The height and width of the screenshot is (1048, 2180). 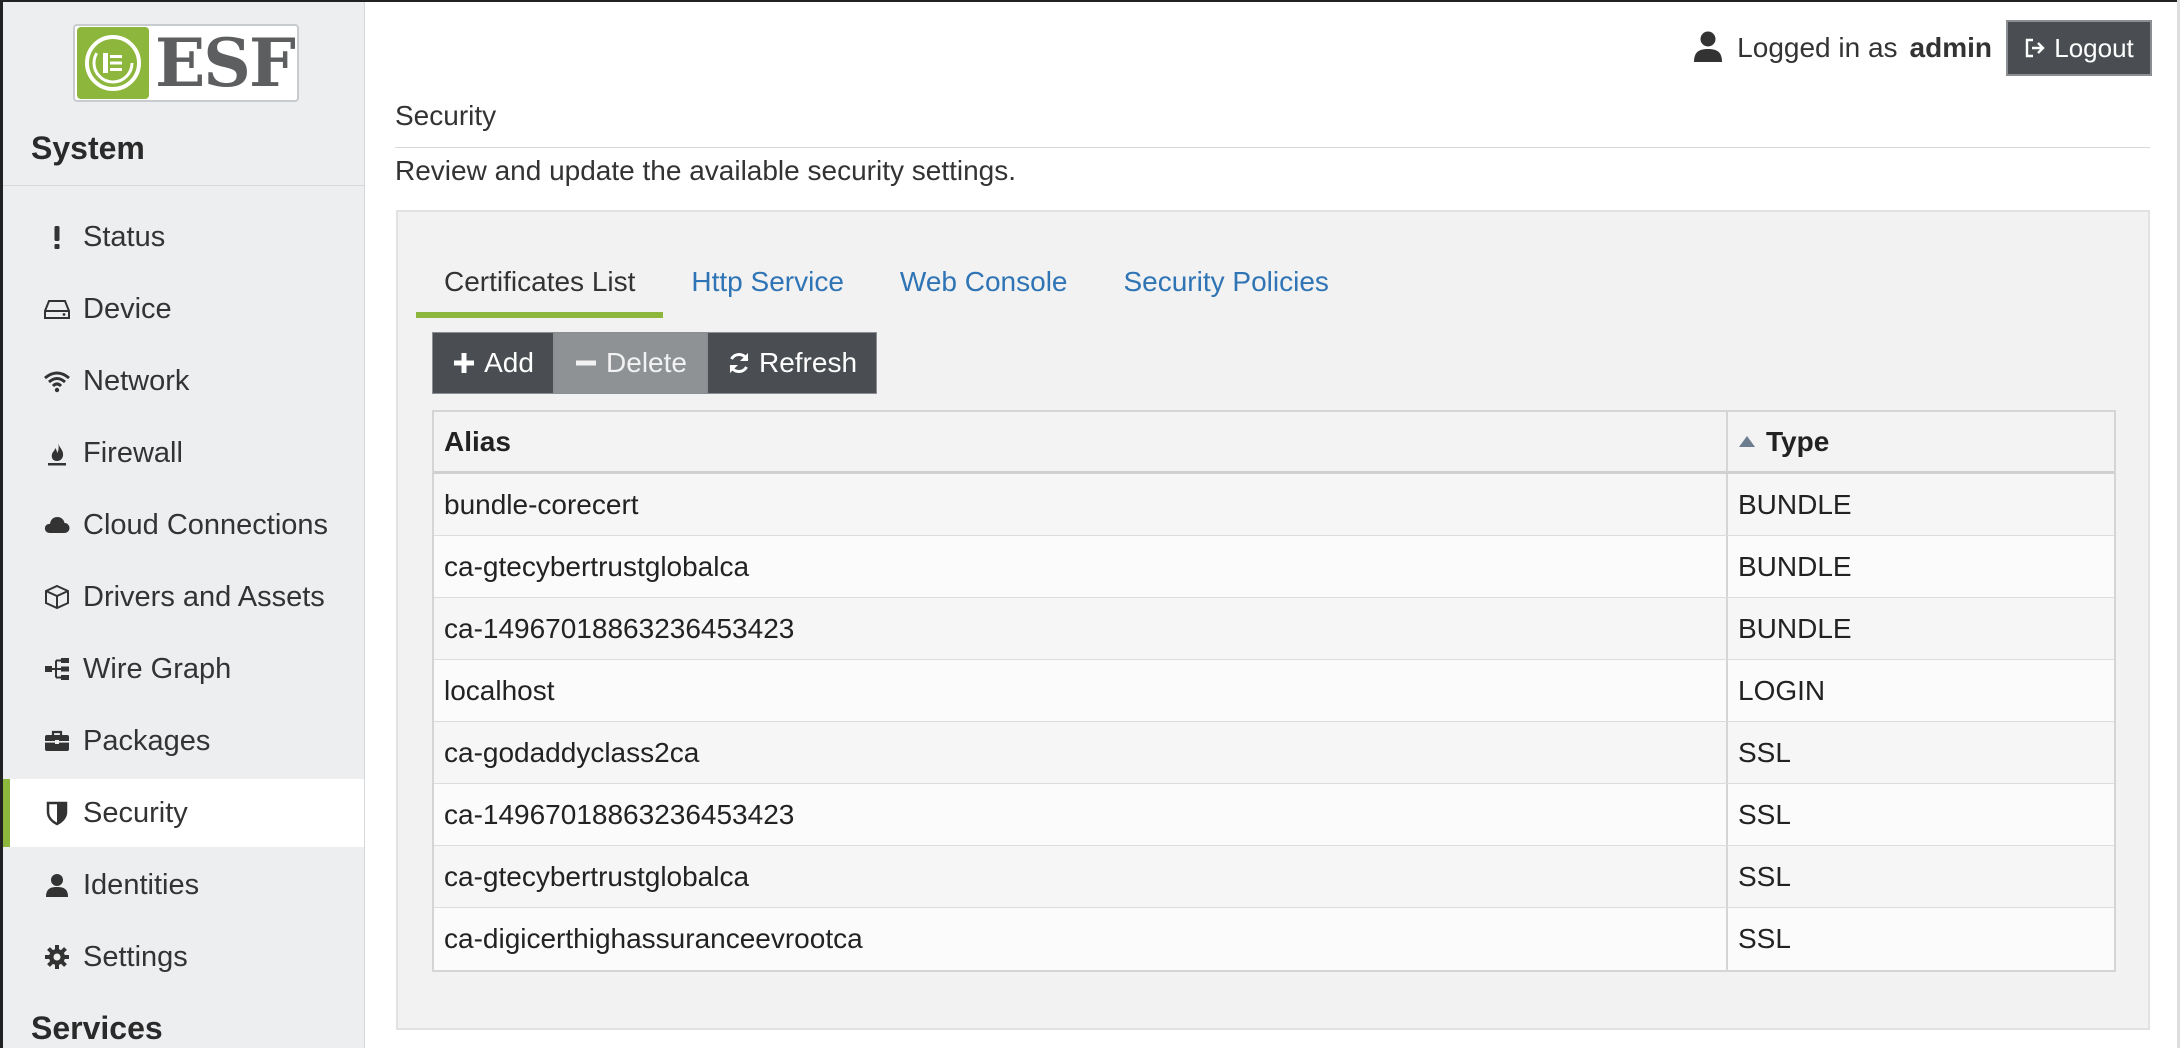 What do you see at coordinates (1921, 441) in the screenshot?
I see `column-header-type: Type` at bounding box center [1921, 441].